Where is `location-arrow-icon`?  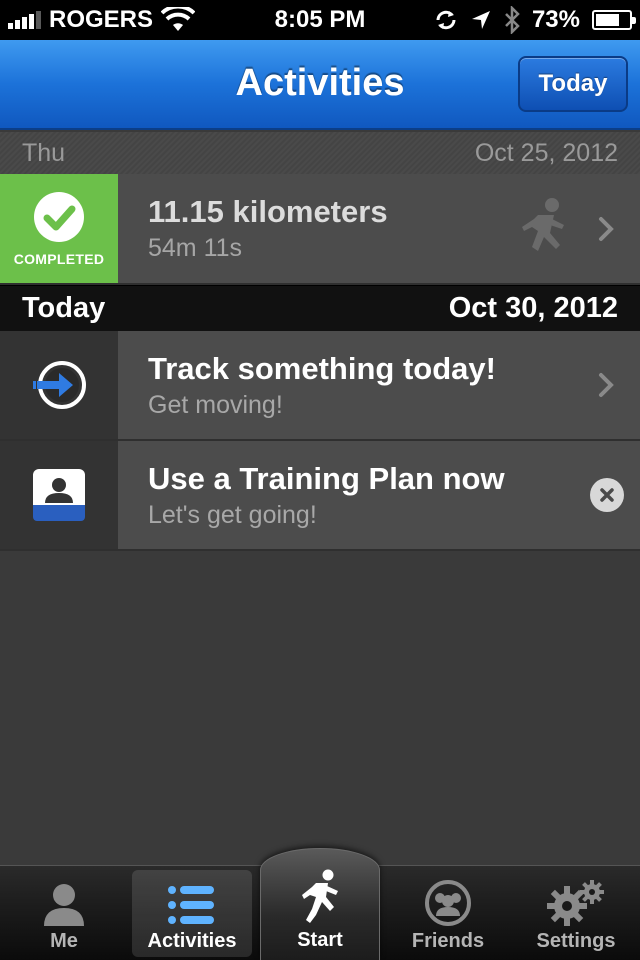
location-arrow-icon is located at coordinates (480, 20).